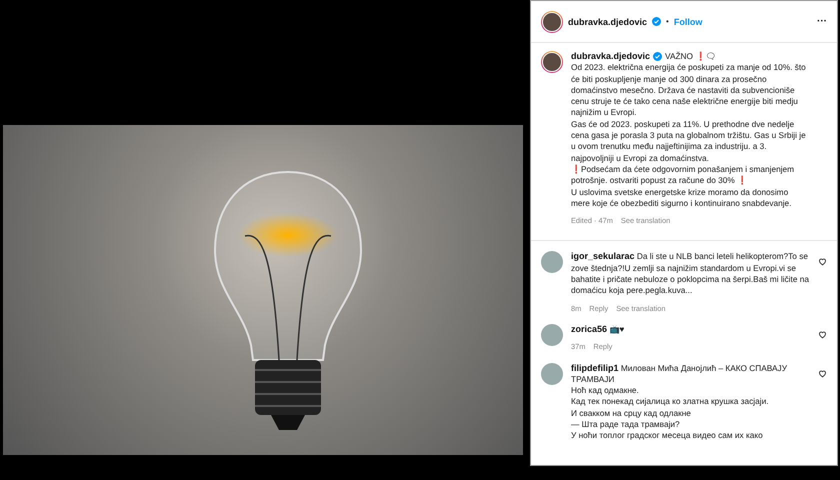 This screenshot has height=480, width=840. Describe the element at coordinates (679, 374) in the screenshot. I see `comment-text: filipdefilip1 Милован Мића Данојлић – КАКО СПАВАЈУ ТРАМВАЈИ` at that location.